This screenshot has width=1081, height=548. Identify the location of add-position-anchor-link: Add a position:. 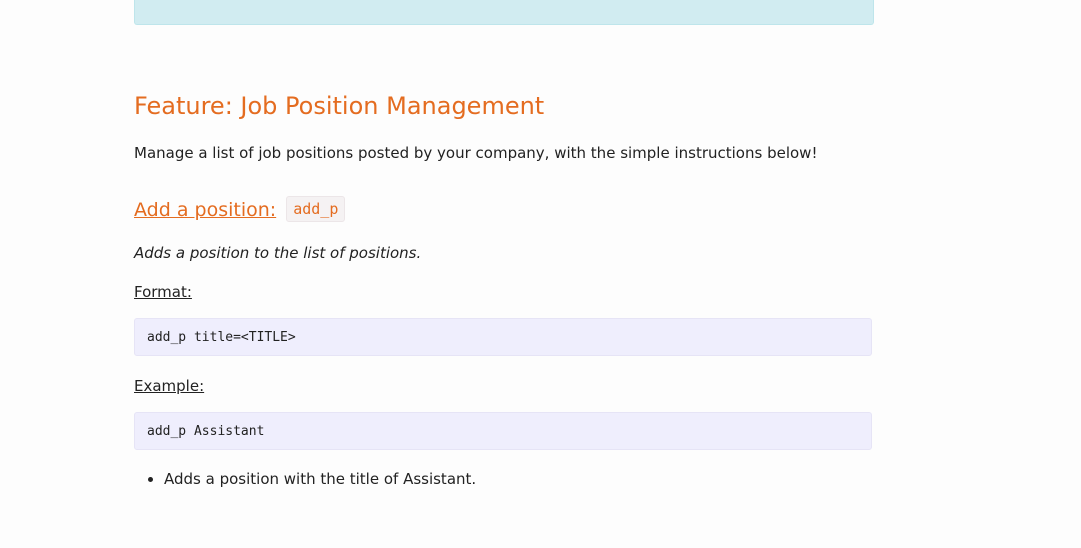
(205, 210).